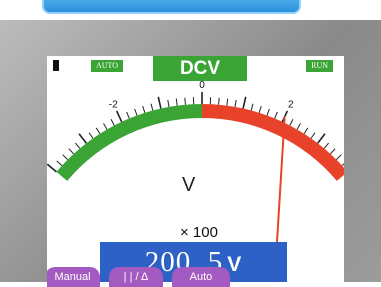 The width and height of the screenshot is (381, 287). Describe the element at coordinates (73, 277) in the screenshot. I see `manual-softkey: Manual` at that location.